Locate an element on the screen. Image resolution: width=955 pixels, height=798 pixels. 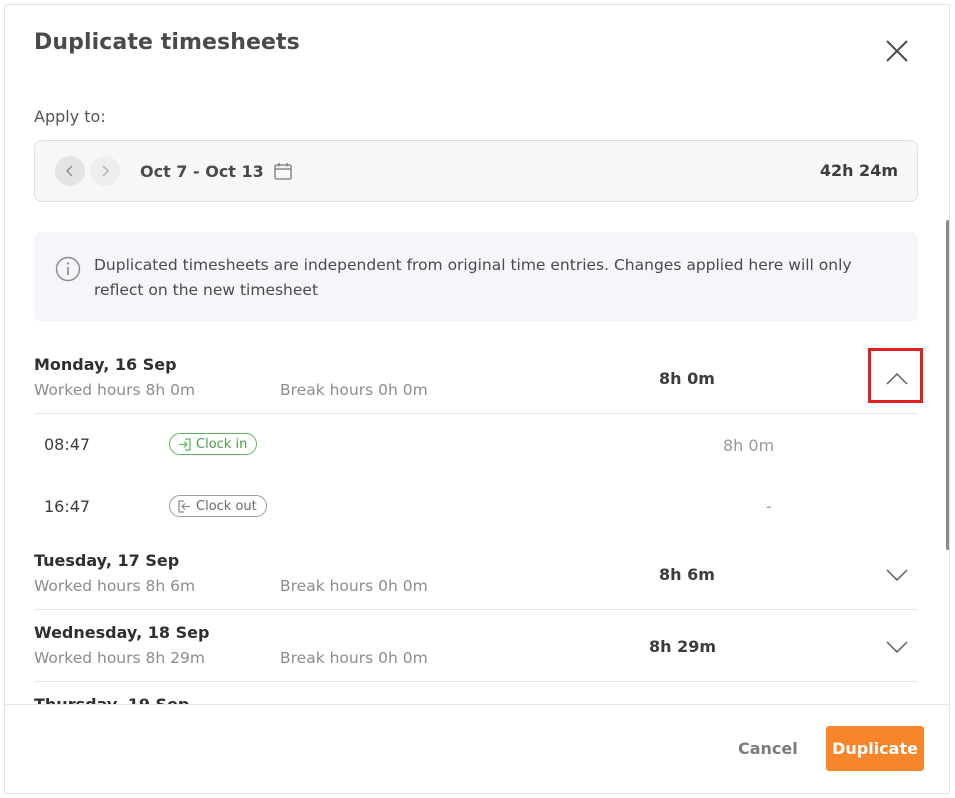
day-name: Thursday, 19 Sep is located at coordinates (111, 699).